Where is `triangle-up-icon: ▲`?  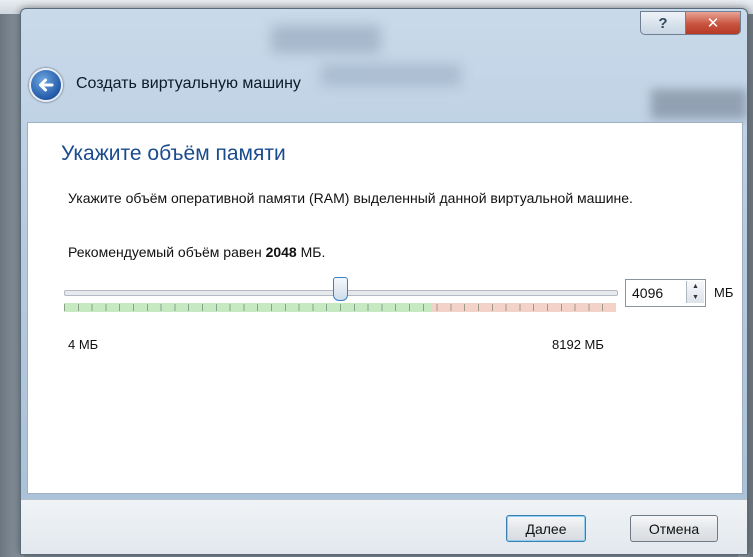
triangle-up-icon: ▲ is located at coordinates (695, 286).